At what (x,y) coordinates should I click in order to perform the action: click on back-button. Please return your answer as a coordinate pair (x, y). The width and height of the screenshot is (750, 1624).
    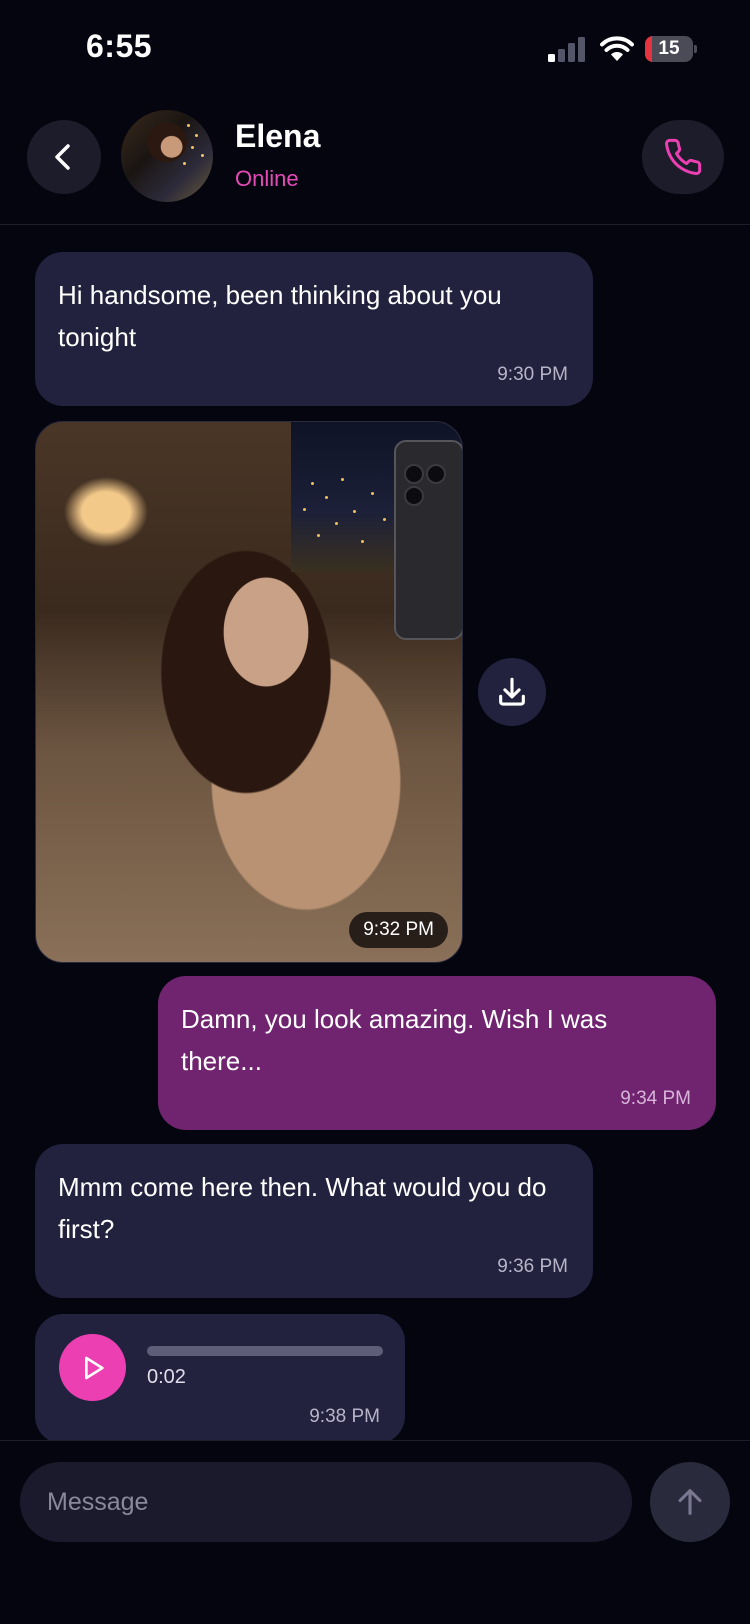
    Looking at the image, I should click on (64, 157).